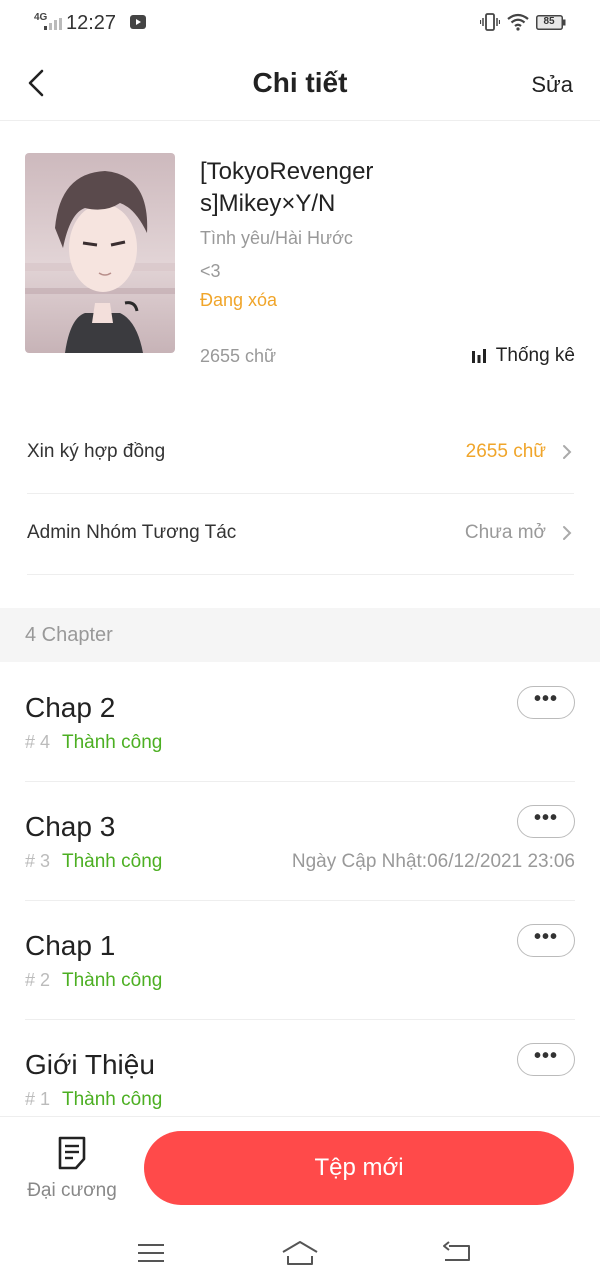 Image resolution: width=600 pixels, height=1287 pixels. What do you see at coordinates (300, 453) in the screenshot?
I see `contract-row: Xin ký hợp đồng 2655 chữ` at bounding box center [300, 453].